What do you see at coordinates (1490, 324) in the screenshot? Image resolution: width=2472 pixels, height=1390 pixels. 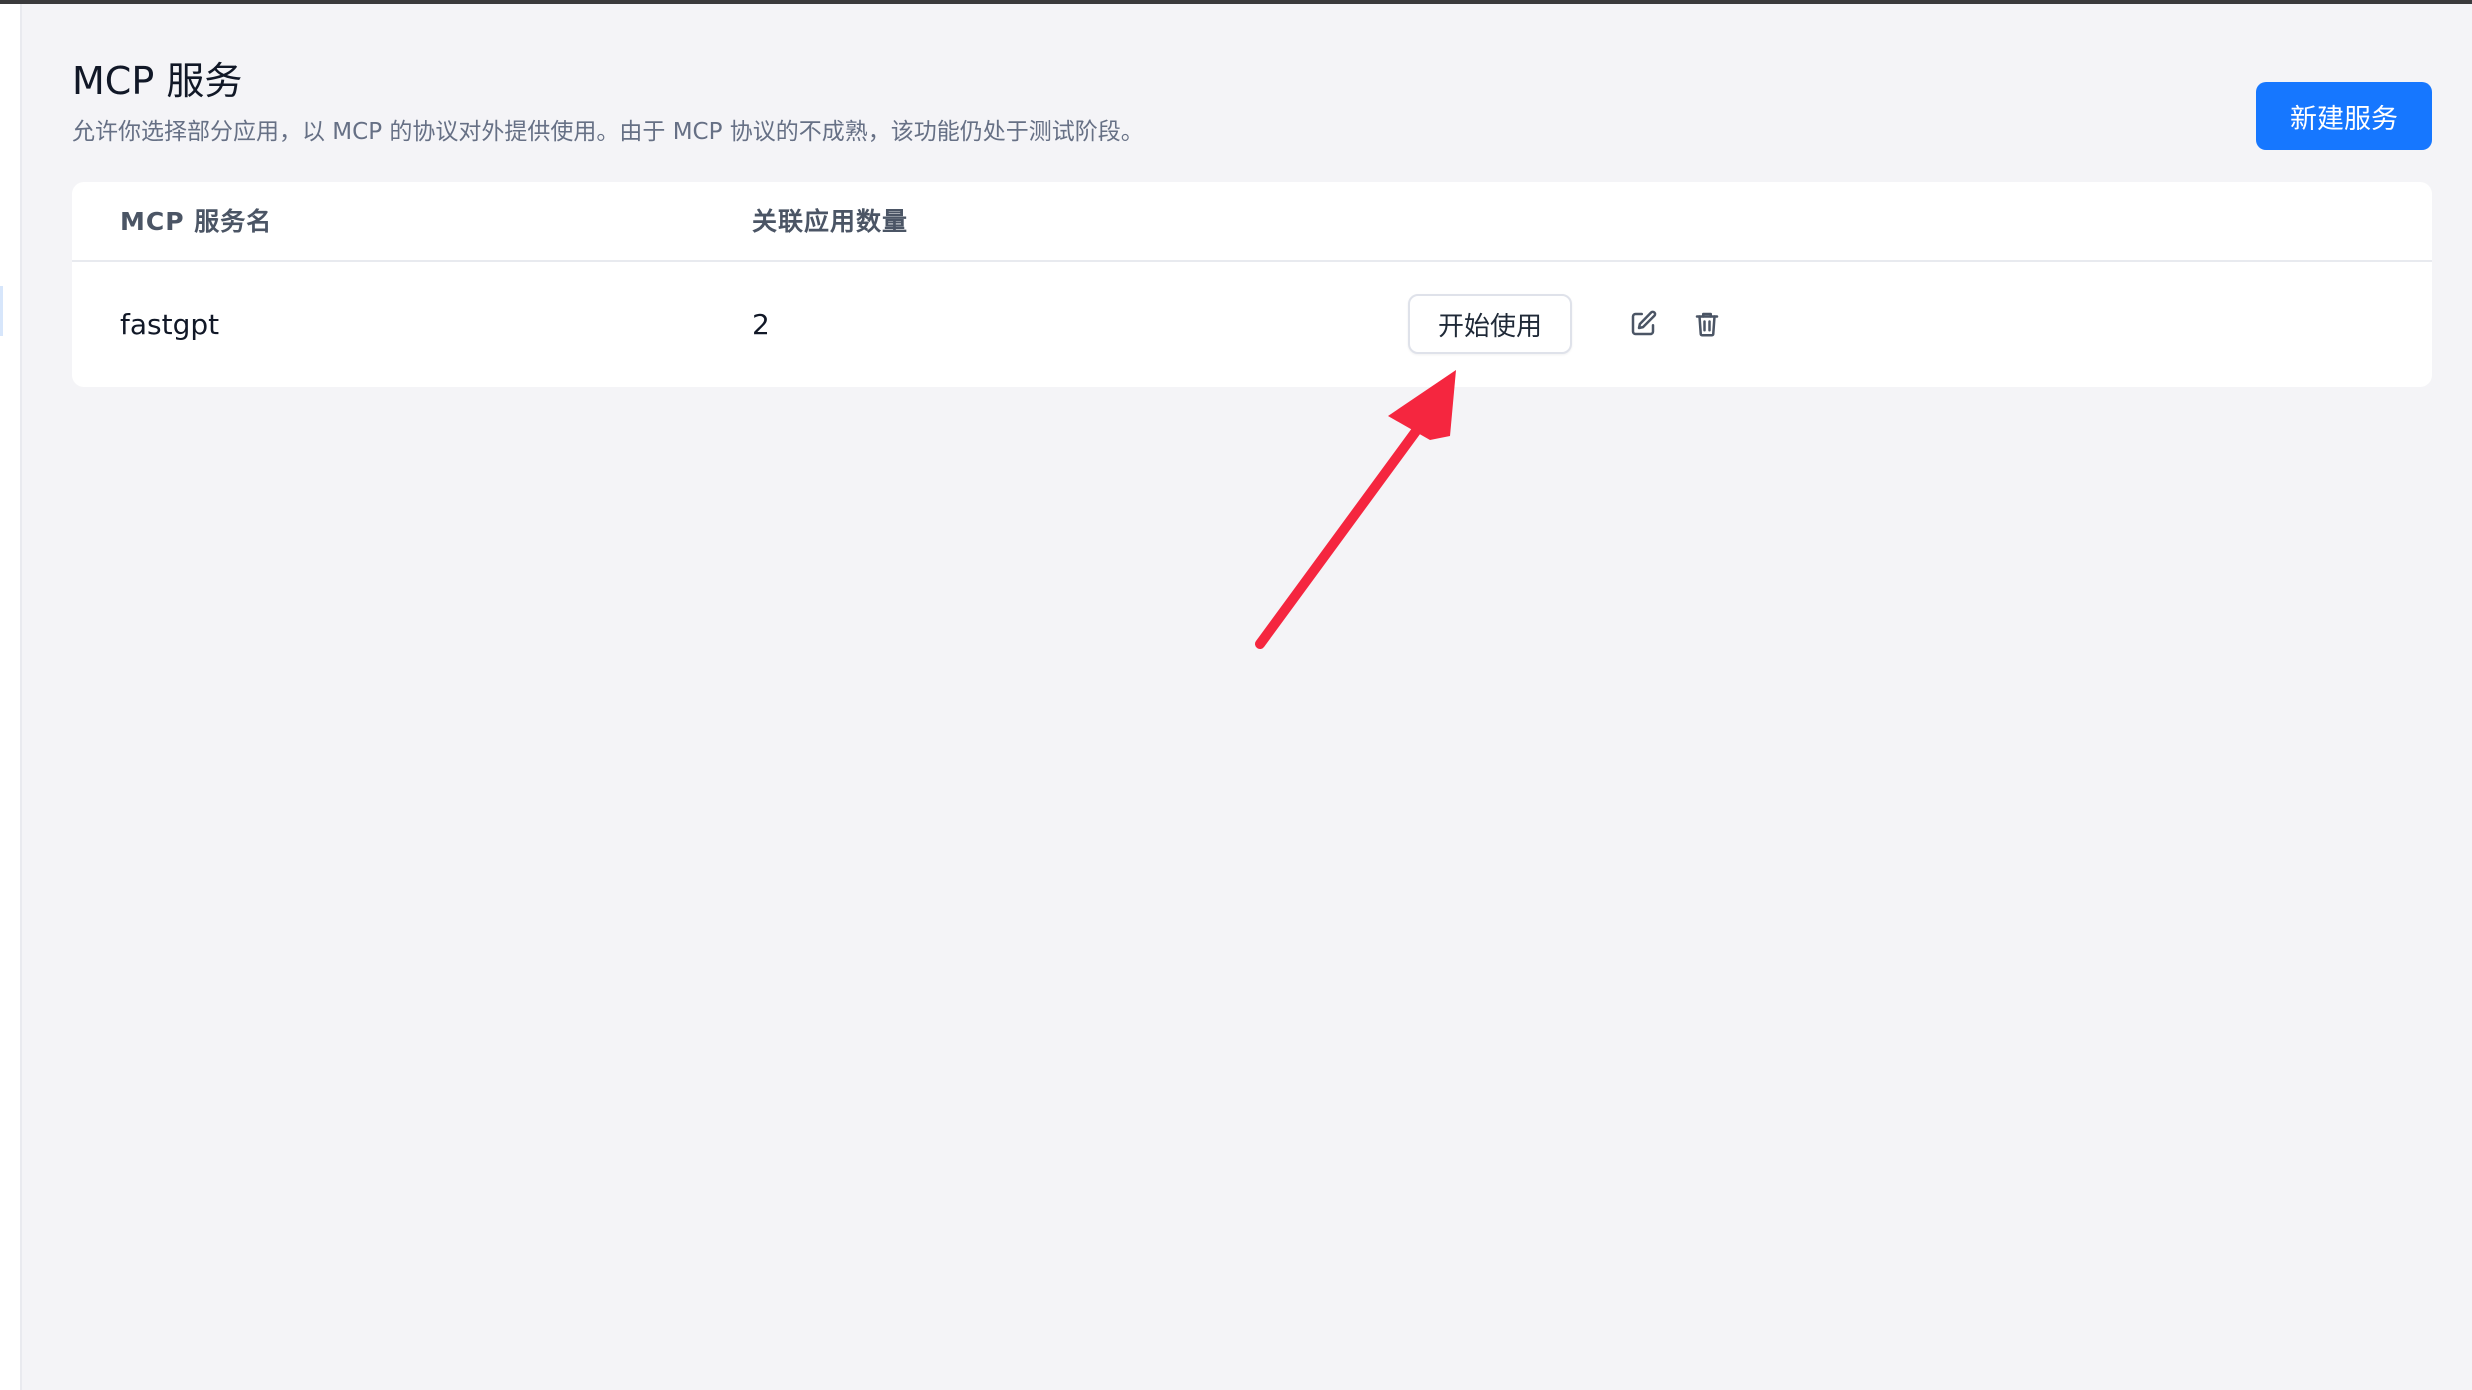 I see `start-using-button: 开始使用` at bounding box center [1490, 324].